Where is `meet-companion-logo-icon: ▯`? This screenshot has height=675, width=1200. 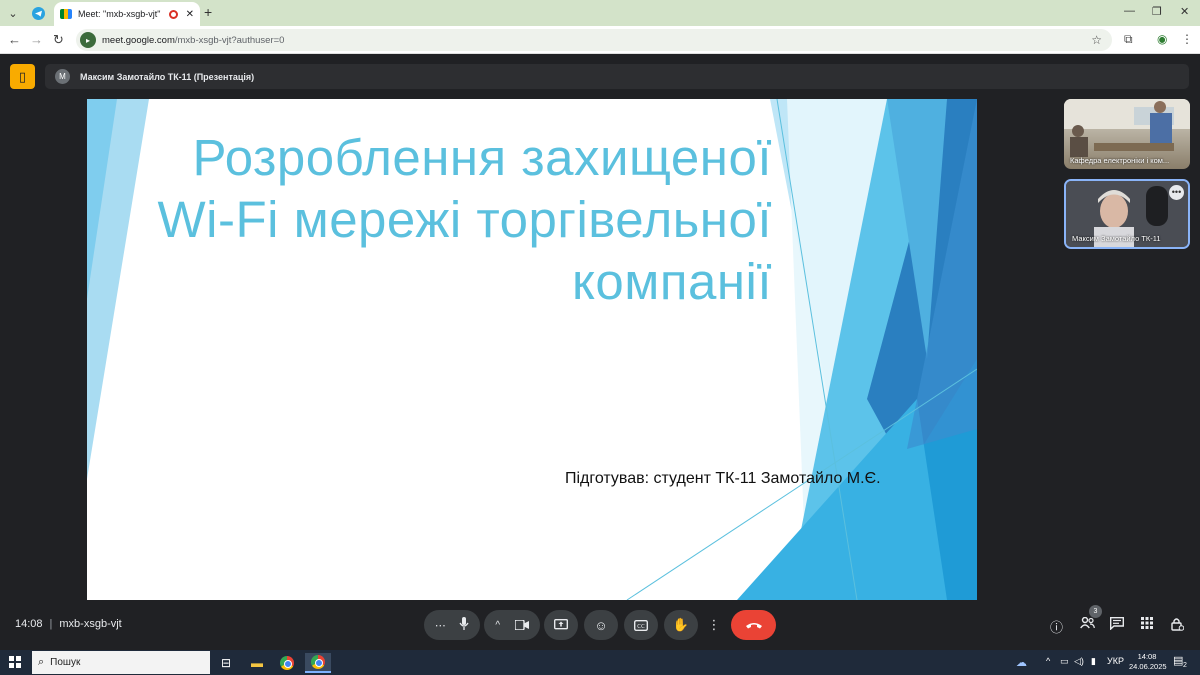
meet-companion-logo-icon: ▯ is located at coordinates (22, 76).